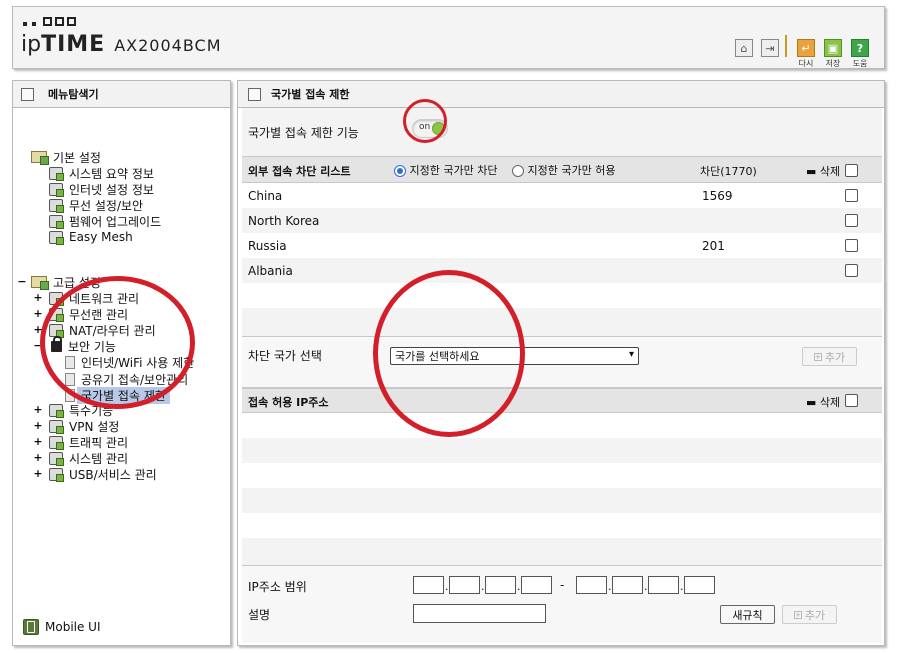 The width and height of the screenshot is (897, 653). Describe the element at coordinates (56, 458) in the screenshot. I see `system-icon` at that location.